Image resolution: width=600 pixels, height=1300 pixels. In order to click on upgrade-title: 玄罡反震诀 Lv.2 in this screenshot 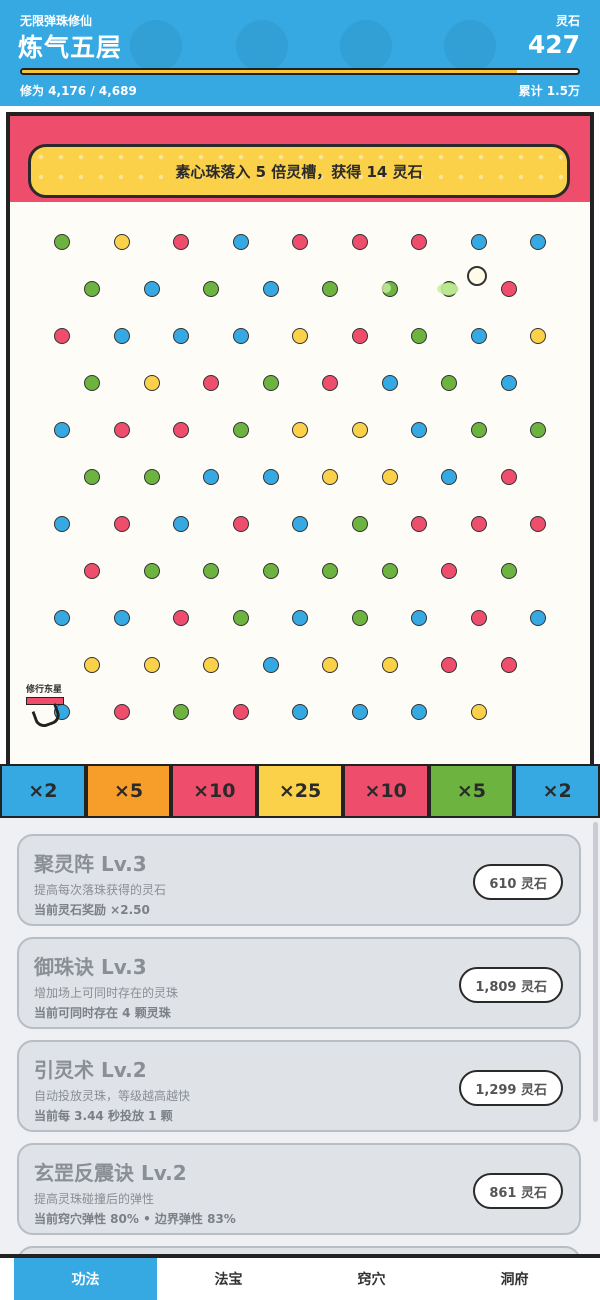, I will do `click(110, 1173)`.